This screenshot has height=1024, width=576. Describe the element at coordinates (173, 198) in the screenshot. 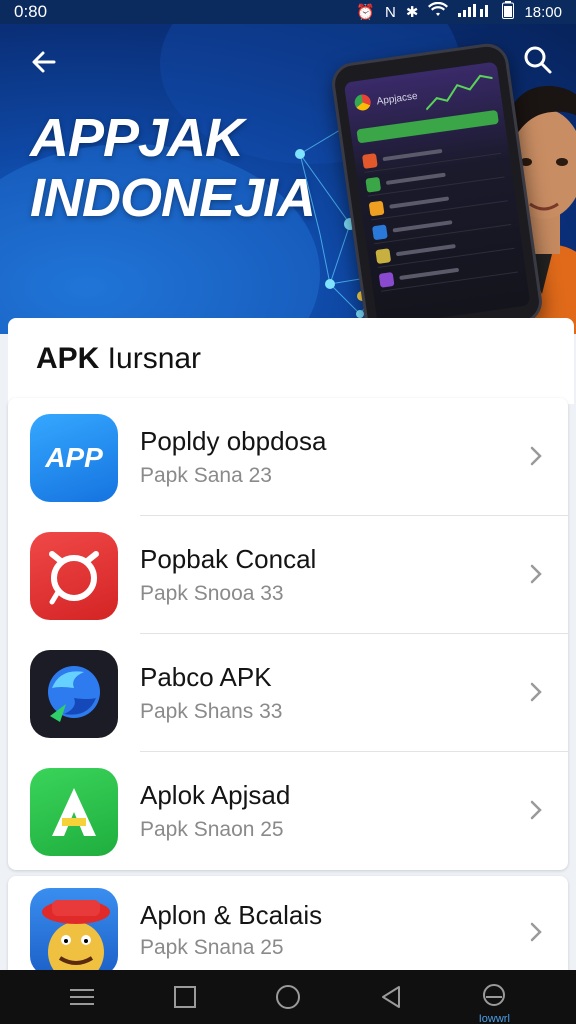

I see `hero-title-line2: INDONEJIA` at that location.